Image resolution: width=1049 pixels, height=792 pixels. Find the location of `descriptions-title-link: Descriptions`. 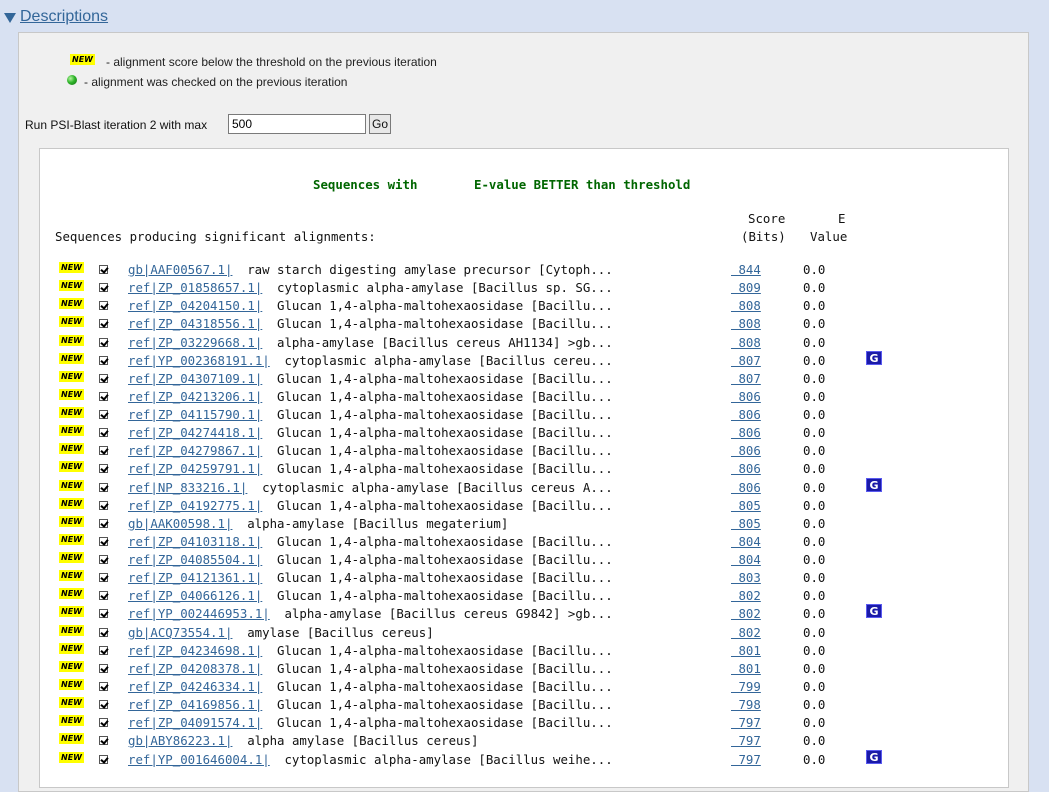

descriptions-title-link: Descriptions is located at coordinates (64, 17).